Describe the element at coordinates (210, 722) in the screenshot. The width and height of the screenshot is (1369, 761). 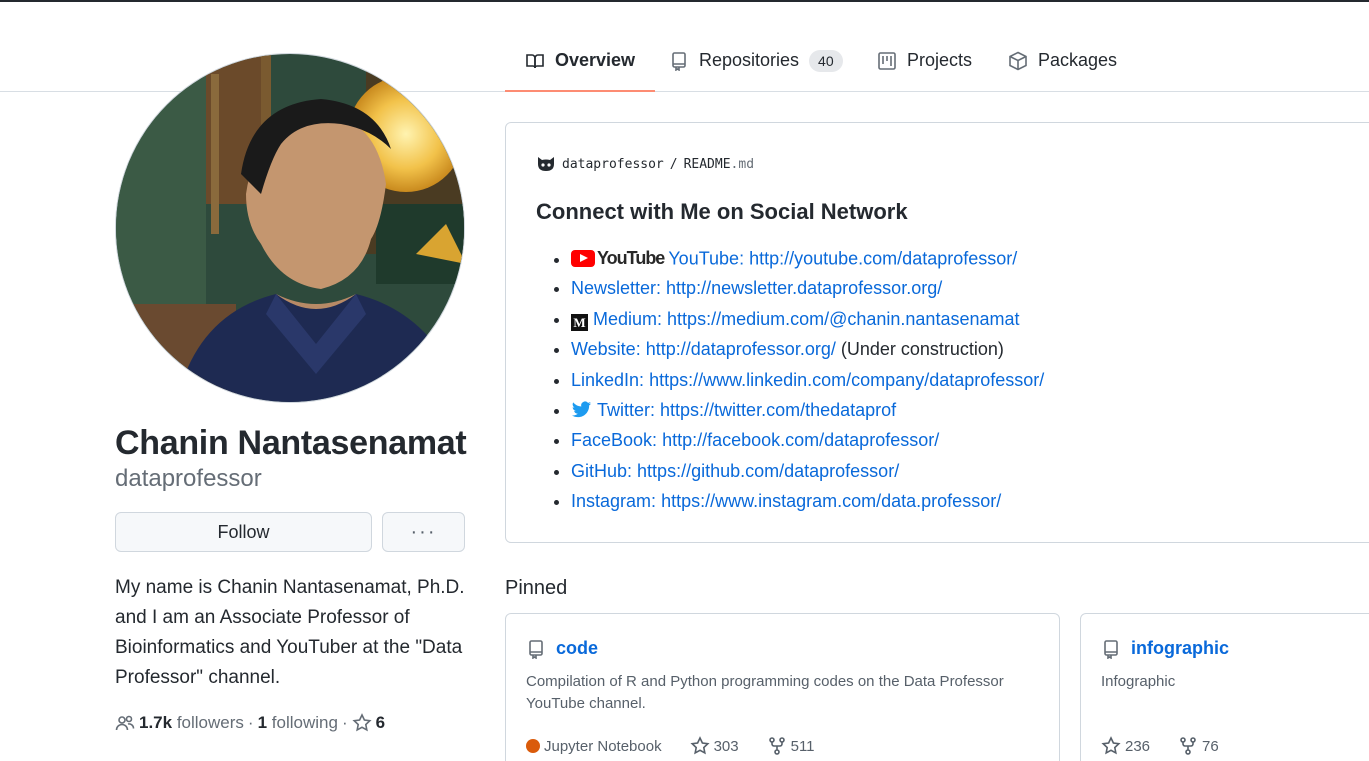
I see `followers-label: followers` at that location.